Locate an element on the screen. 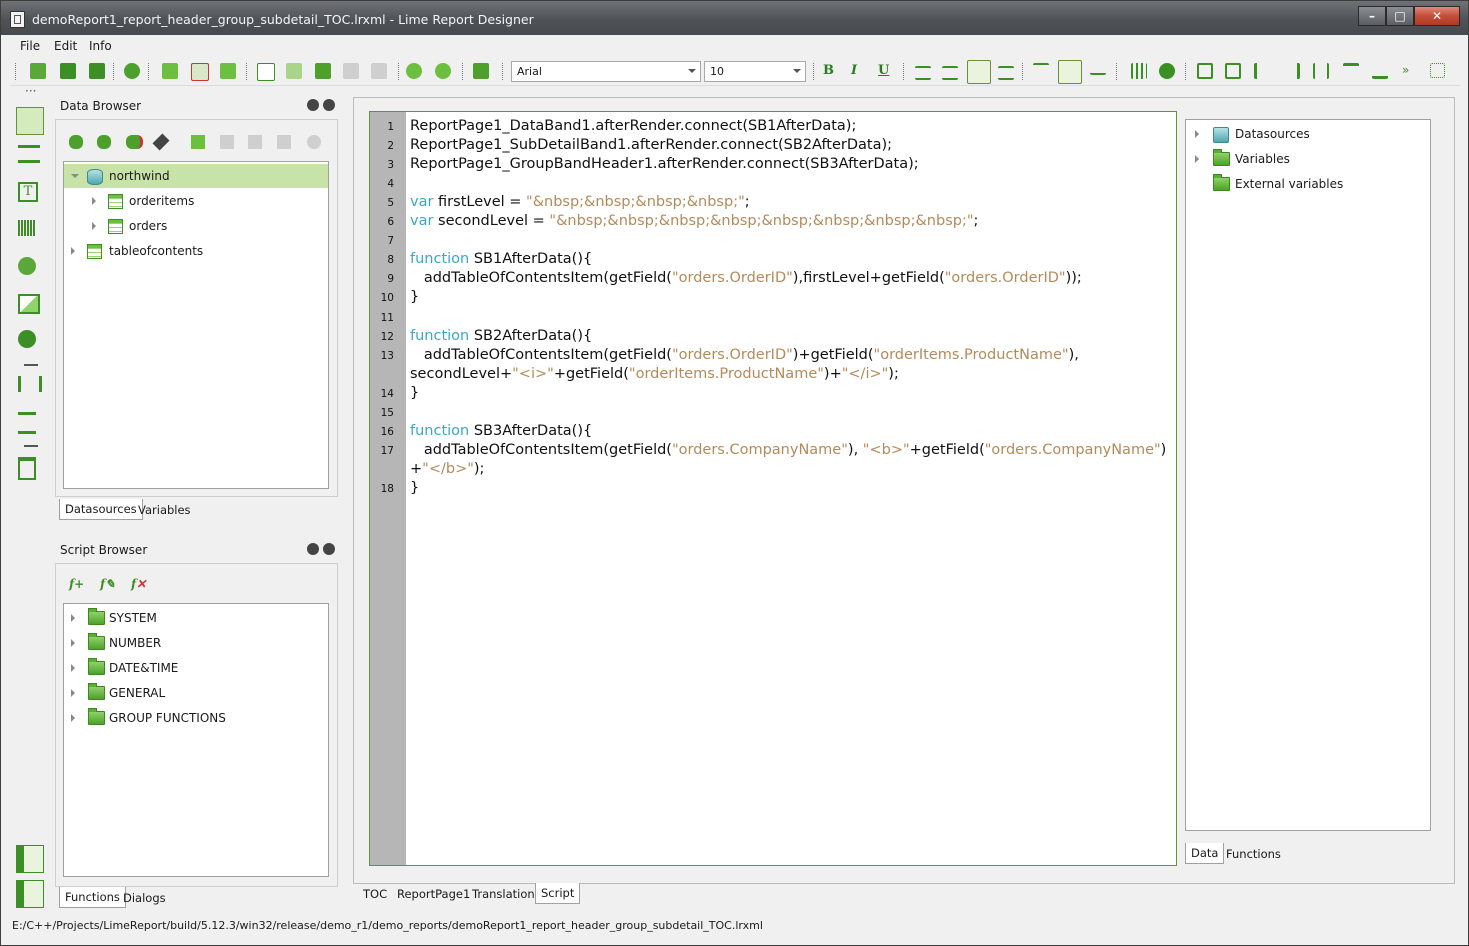 The height and width of the screenshot is (946, 1469). text-item-icon: T is located at coordinates (28, 192).